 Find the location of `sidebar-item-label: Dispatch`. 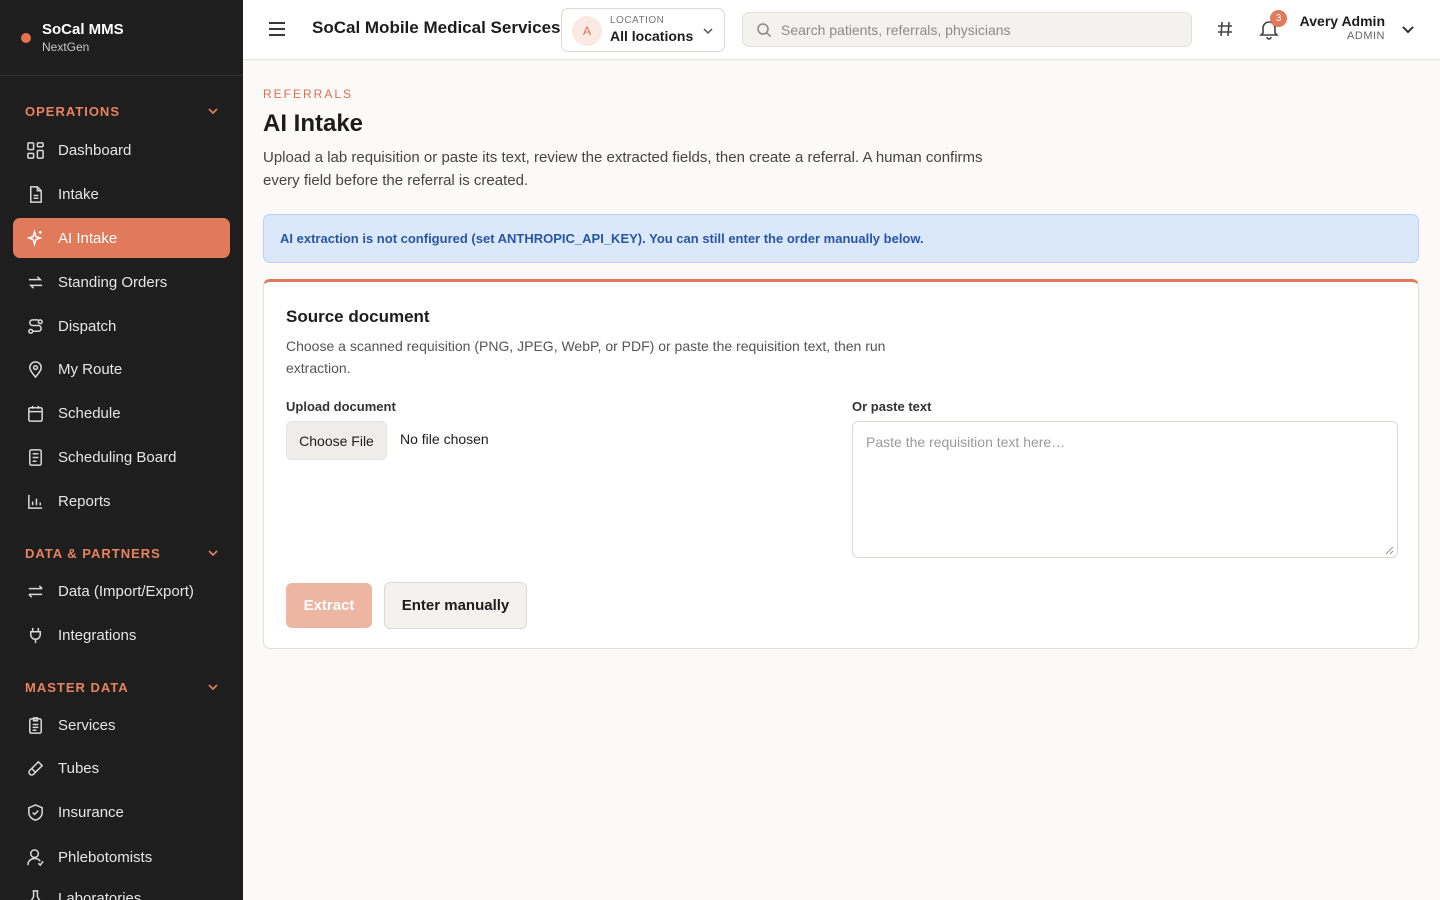

sidebar-item-label: Dispatch is located at coordinates (87, 326).